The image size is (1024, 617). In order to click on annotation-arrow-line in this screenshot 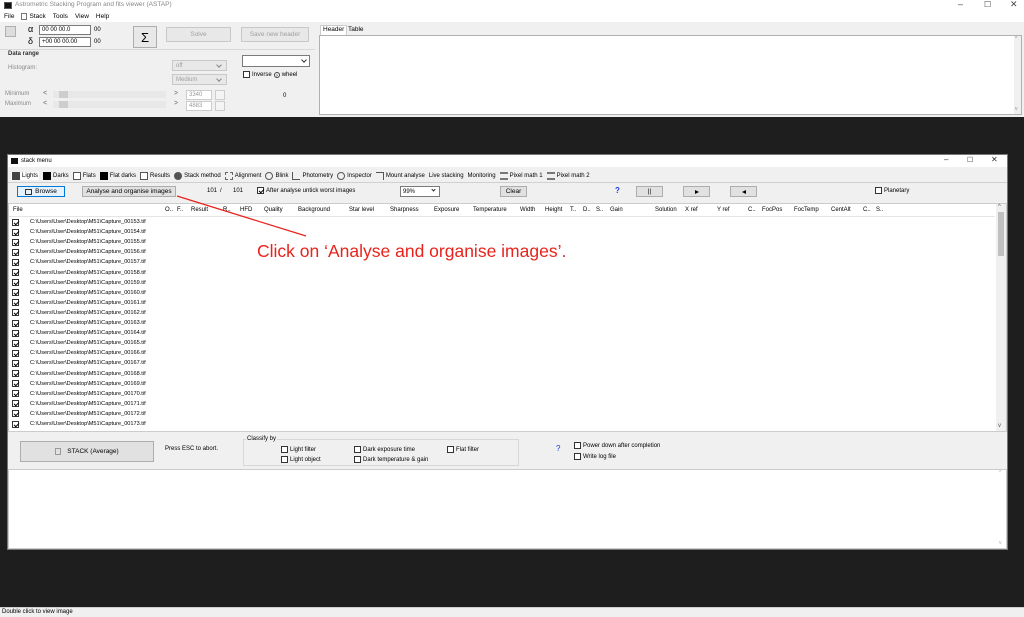, I will do `click(241, 216)`.